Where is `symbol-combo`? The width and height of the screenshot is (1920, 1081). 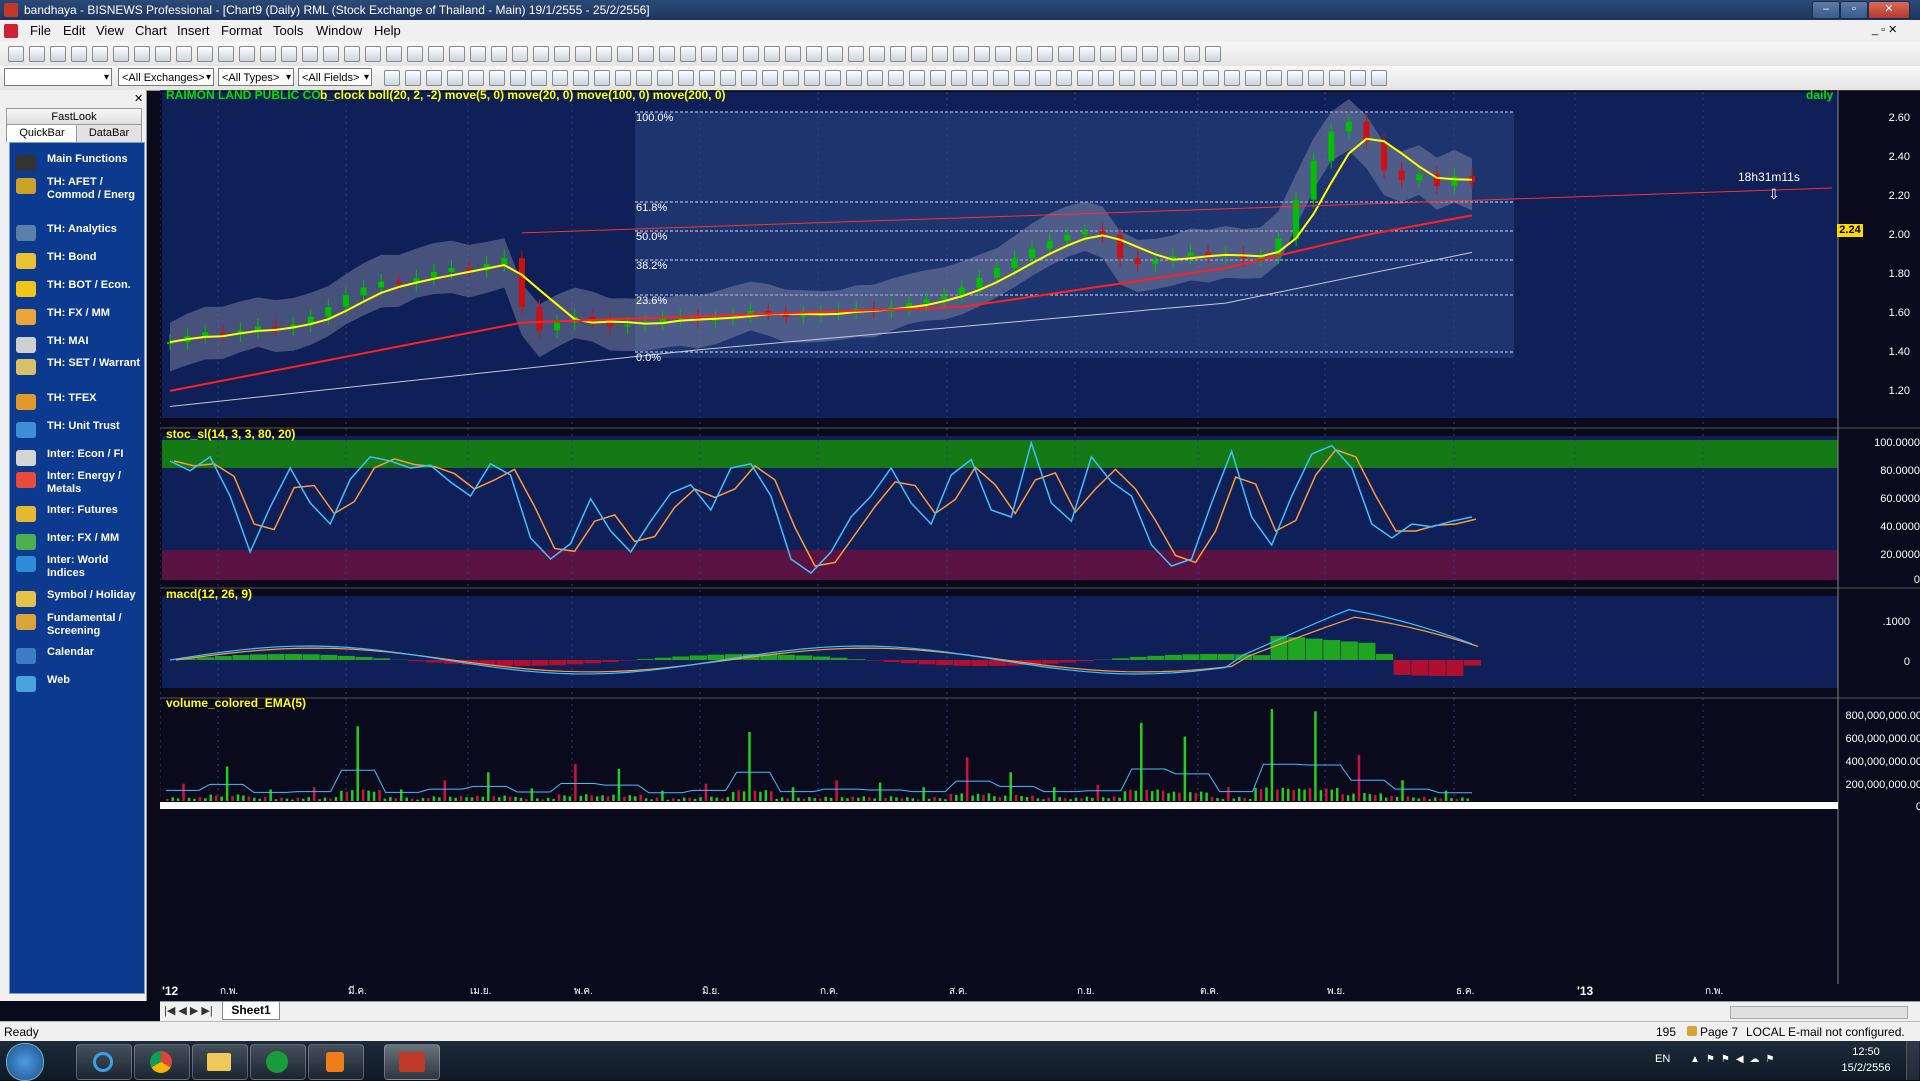
symbol-combo is located at coordinates (58, 77).